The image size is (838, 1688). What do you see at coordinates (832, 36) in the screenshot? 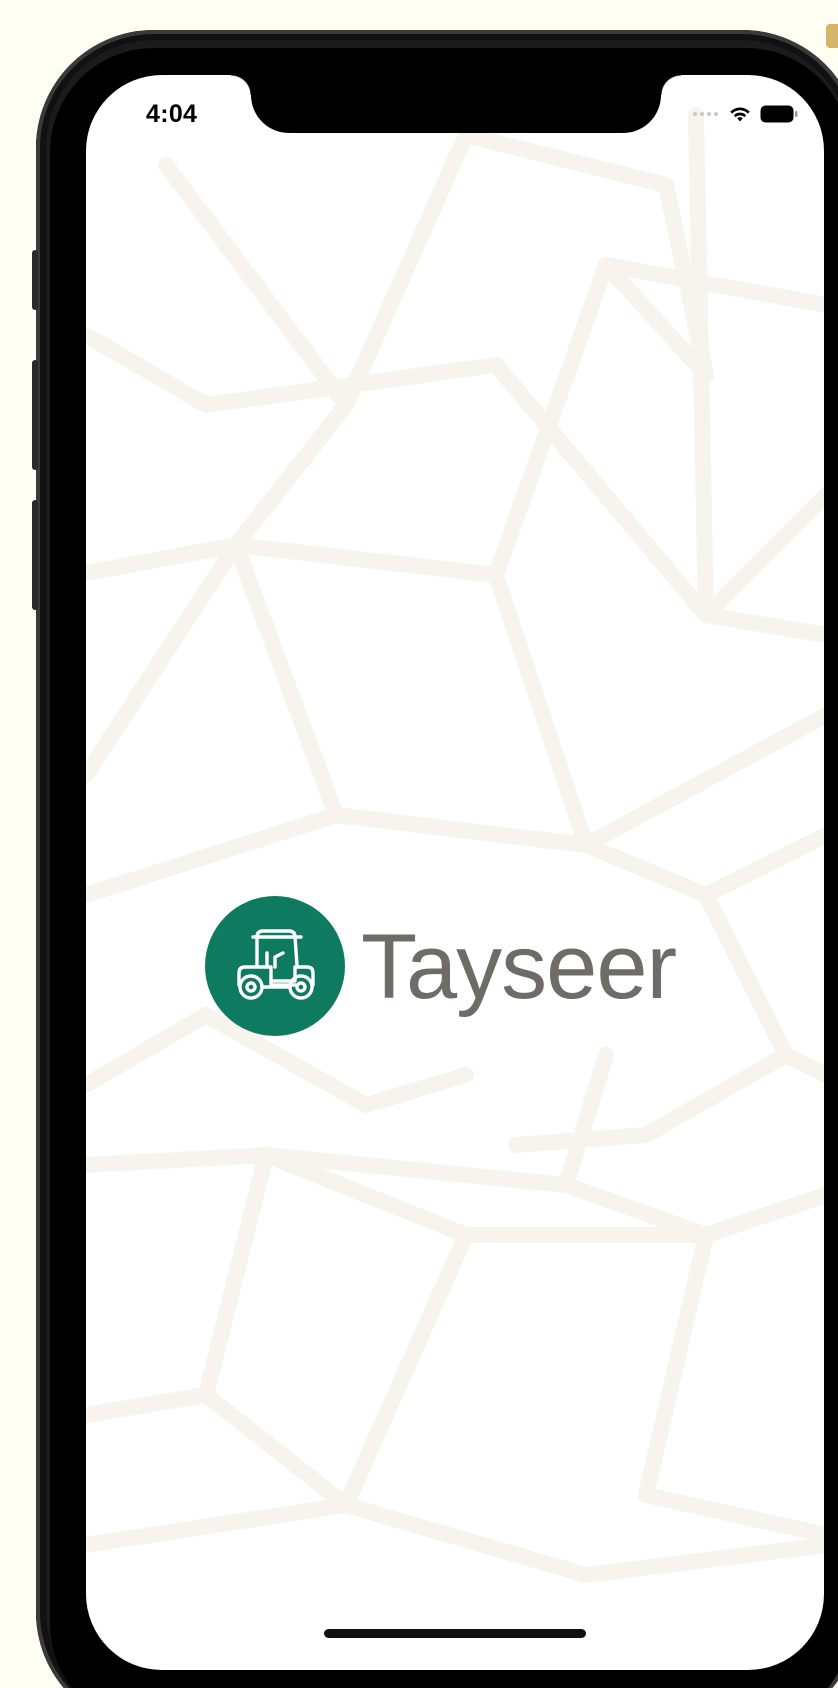
I see `window-corner-accent` at bounding box center [832, 36].